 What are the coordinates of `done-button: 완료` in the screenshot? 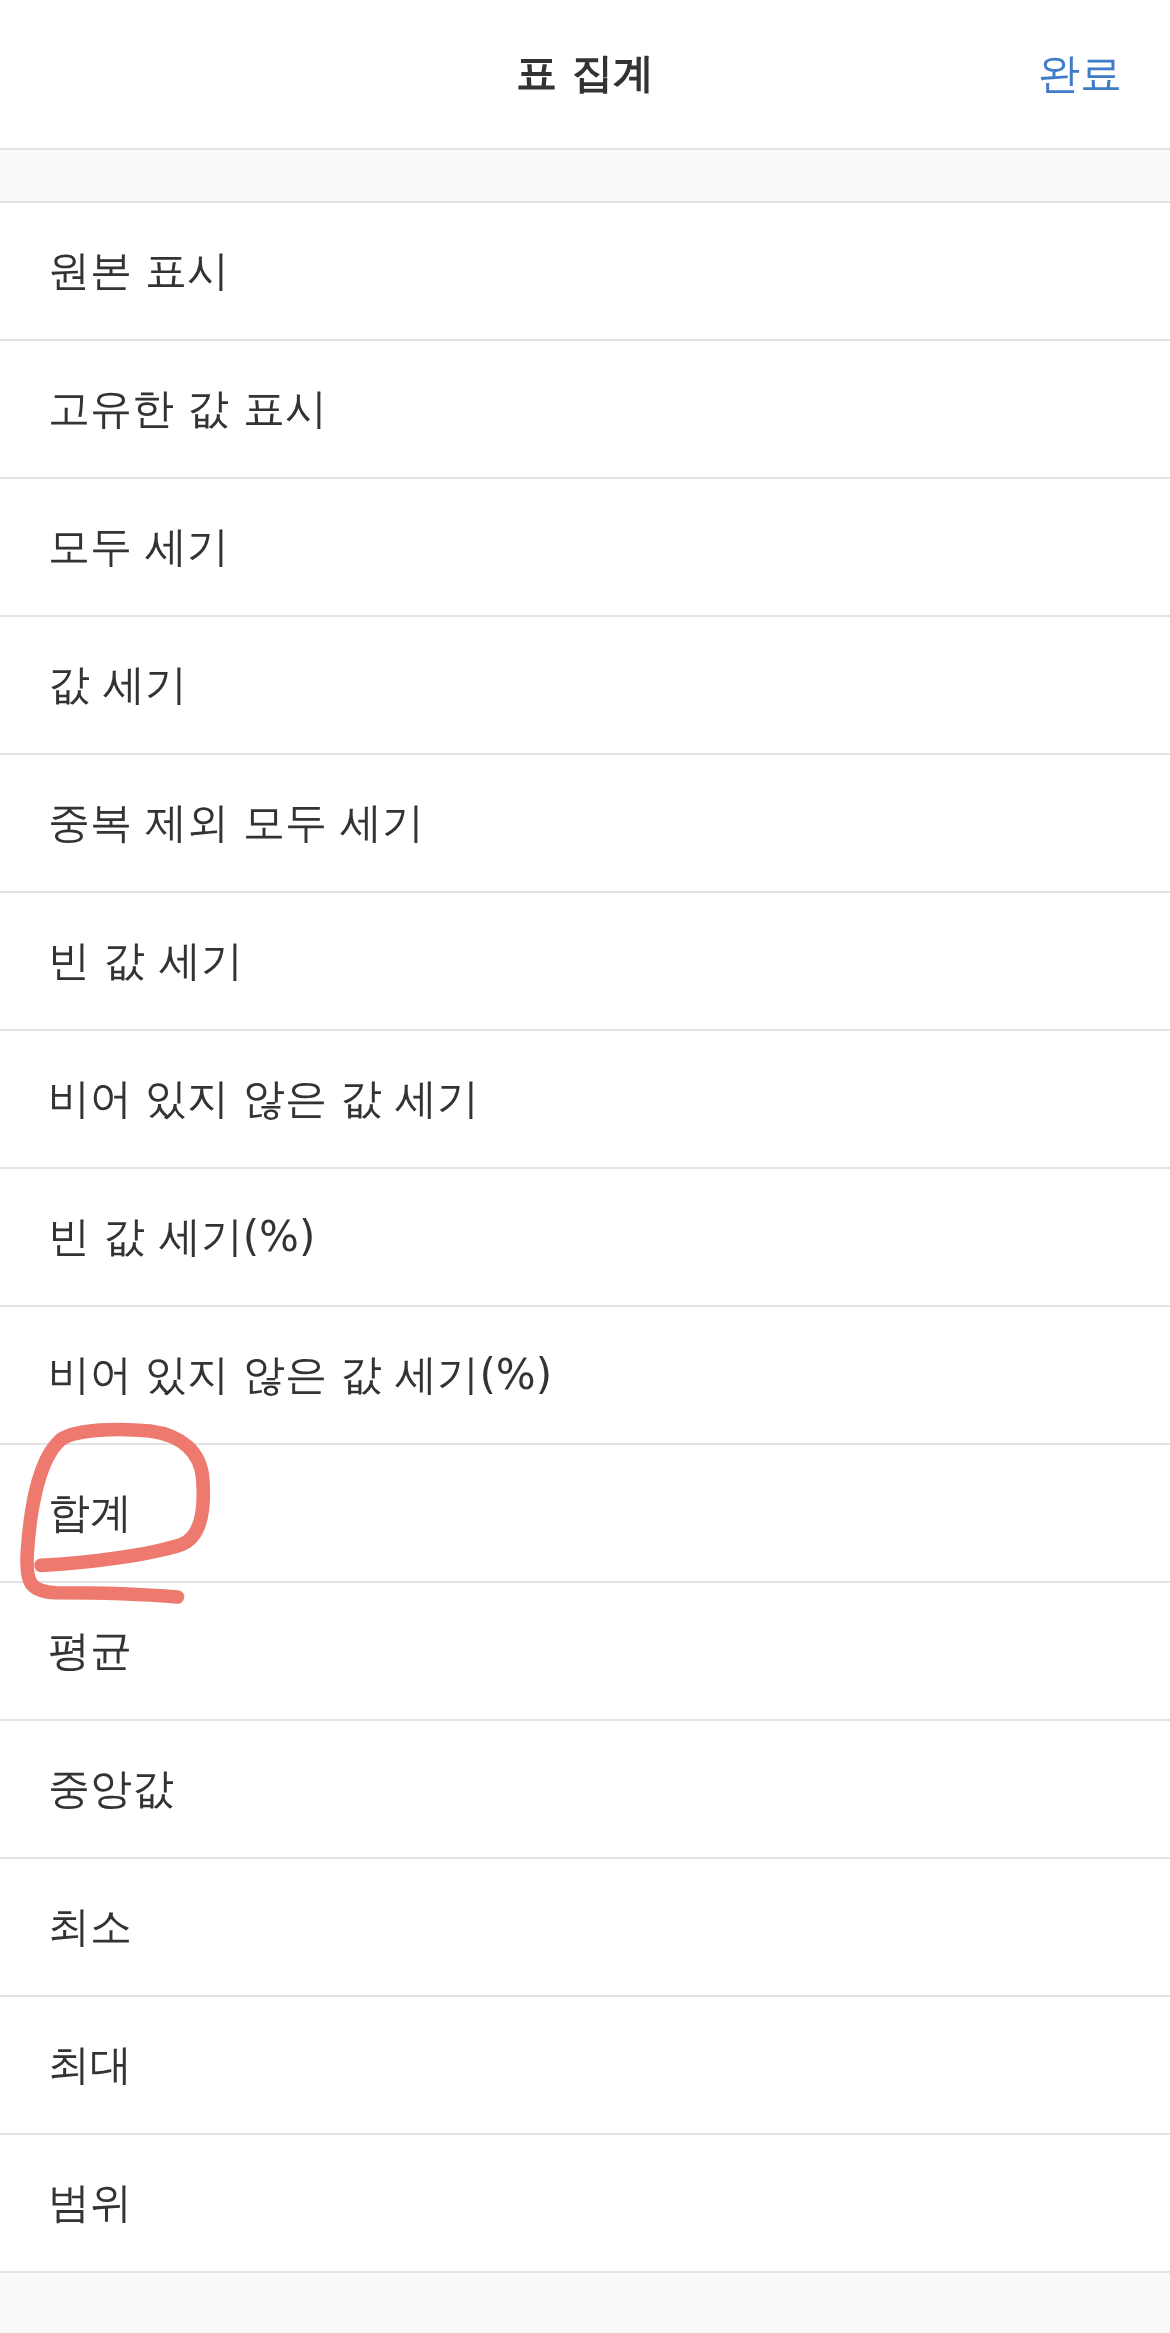 It's located at (1080, 74).